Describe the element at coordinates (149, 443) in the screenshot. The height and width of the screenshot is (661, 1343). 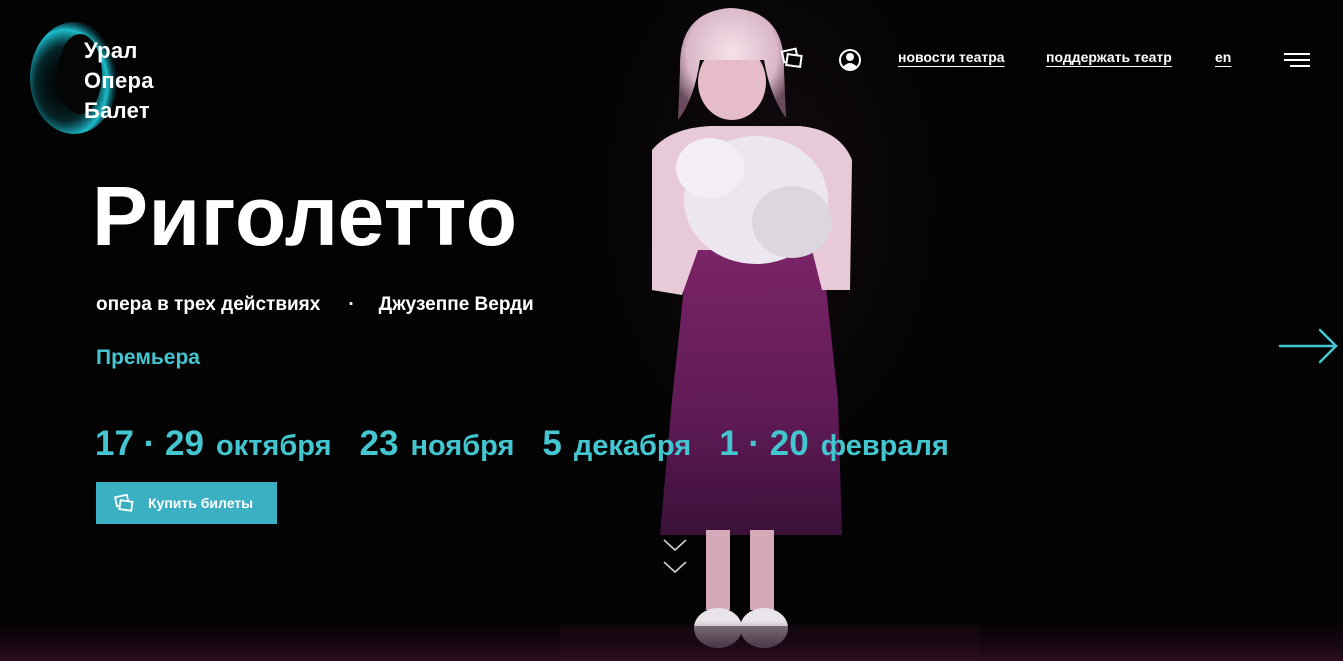
I see `date-days: 17 · 29` at that location.